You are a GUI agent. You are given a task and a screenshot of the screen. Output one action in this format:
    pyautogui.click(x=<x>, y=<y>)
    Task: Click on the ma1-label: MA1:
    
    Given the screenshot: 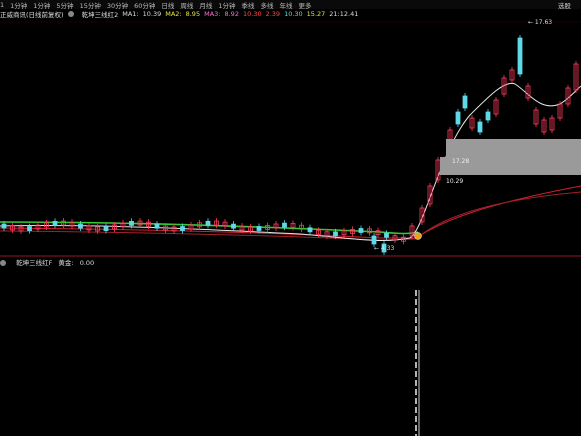 What is the action you would take?
    pyautogui.click(x=130, y=13)
    